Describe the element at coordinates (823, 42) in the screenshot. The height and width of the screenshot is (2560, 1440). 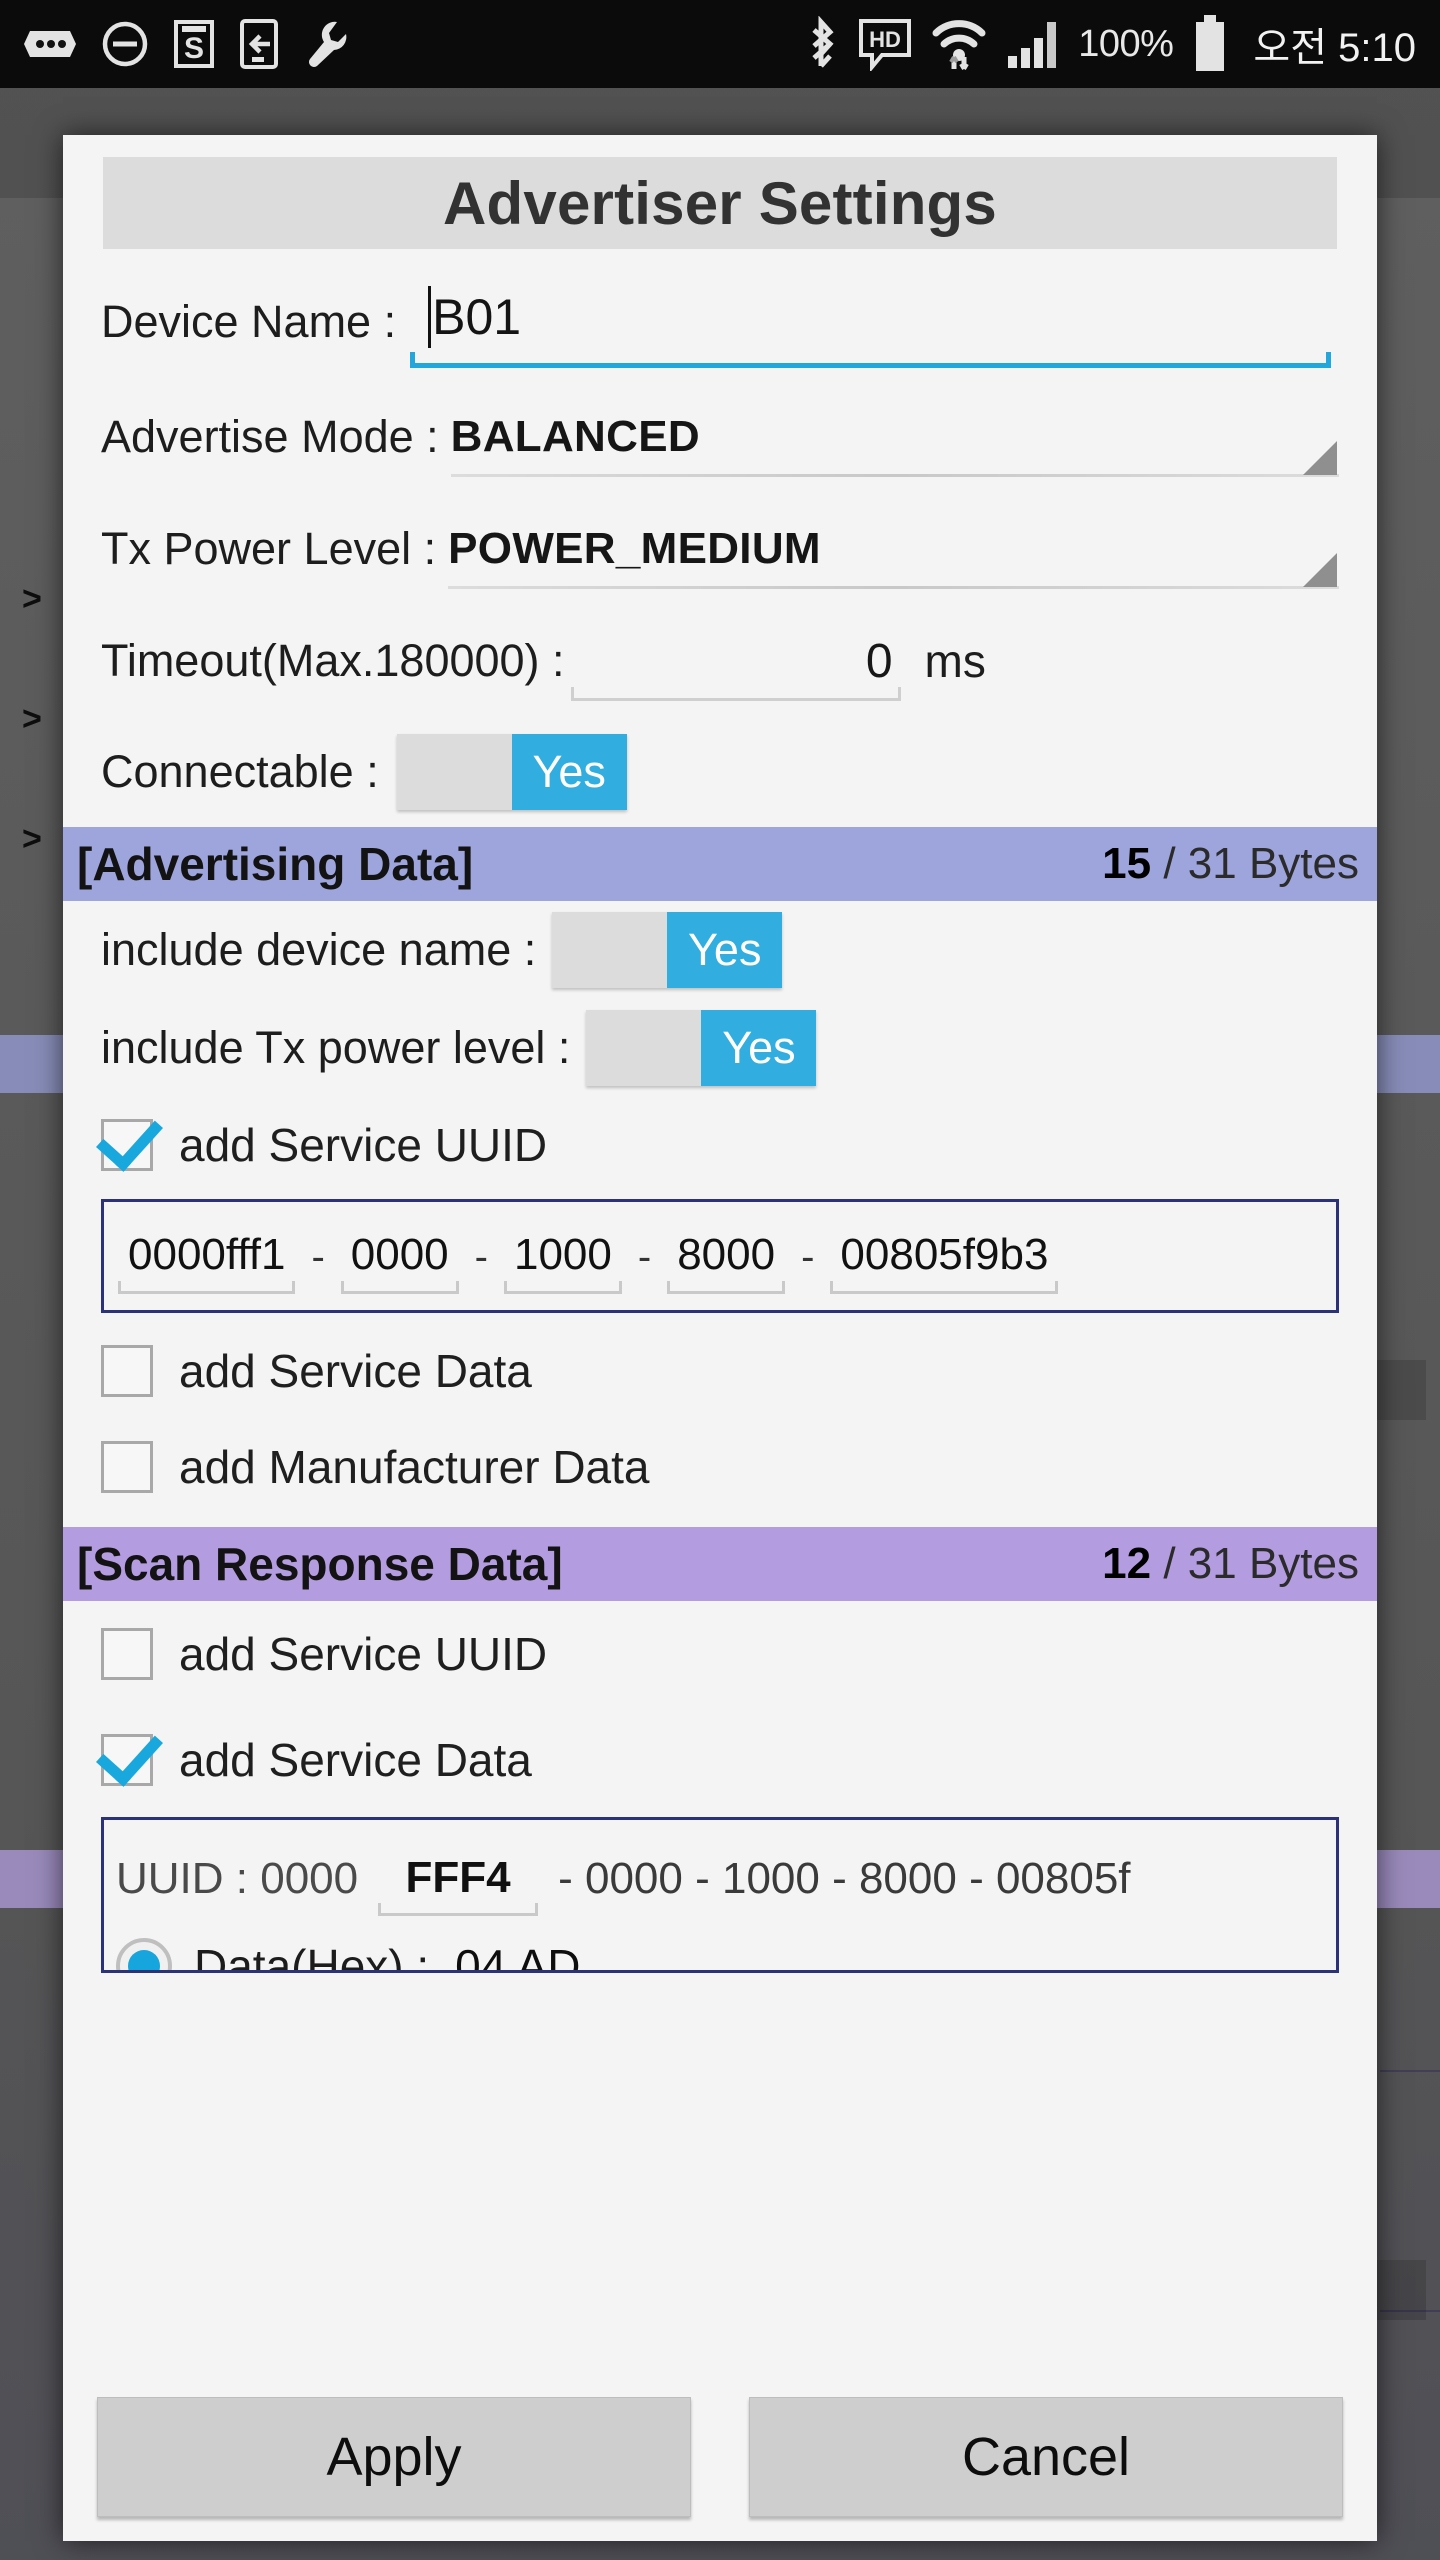
I see `bluetooth-icon` at that location.